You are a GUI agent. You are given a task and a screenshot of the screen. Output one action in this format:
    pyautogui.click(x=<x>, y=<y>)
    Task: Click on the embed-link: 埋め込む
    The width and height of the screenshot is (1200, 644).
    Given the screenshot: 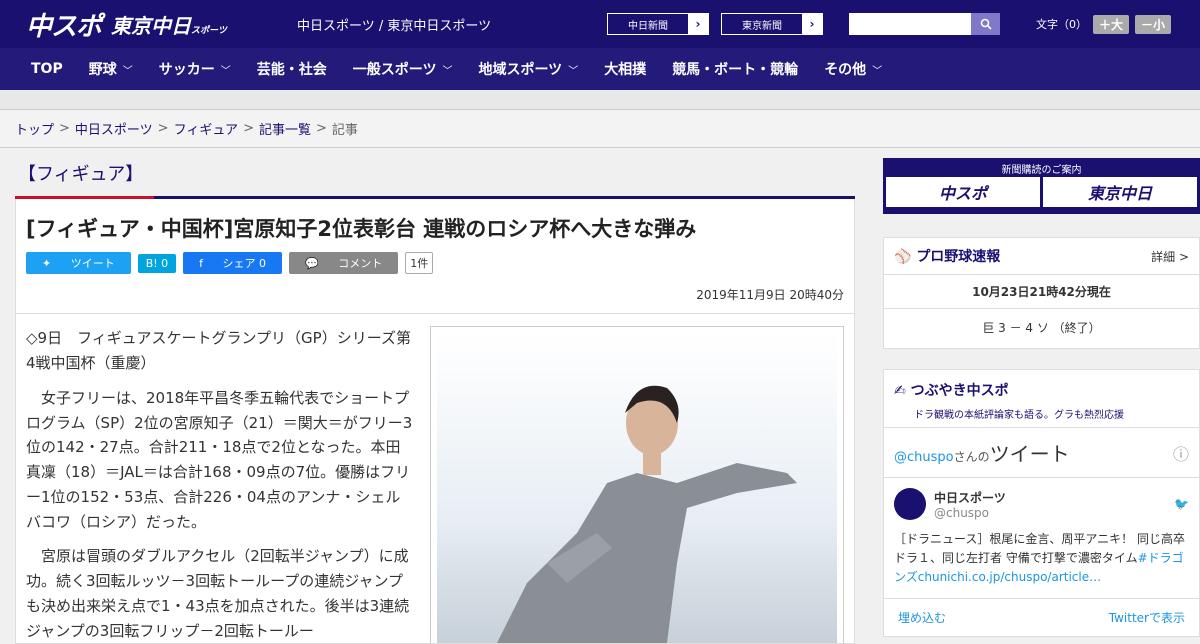 What is the action you would take?
    pyautogui.click(x=922, y=617)
    